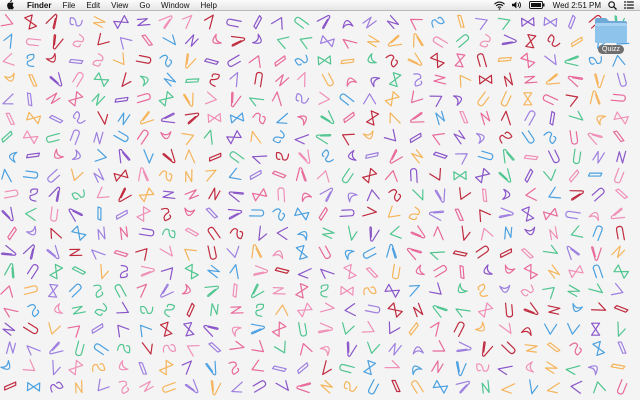 Image resolution: width=640 pixels, height=400 pixels. Describe the element at coordinates (629, 5) in the screenshot. I see `notification-center-icon` at that location.